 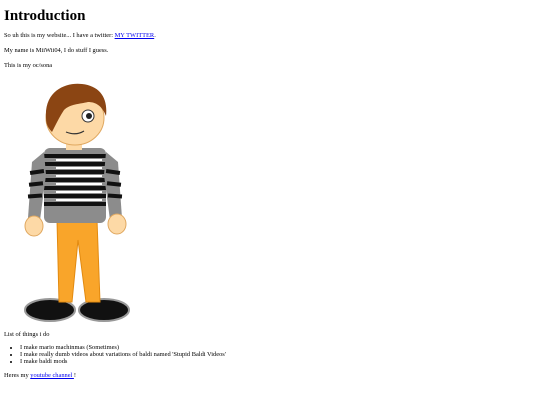 I want to click on oc-character-image, so click(x=77, y=202).